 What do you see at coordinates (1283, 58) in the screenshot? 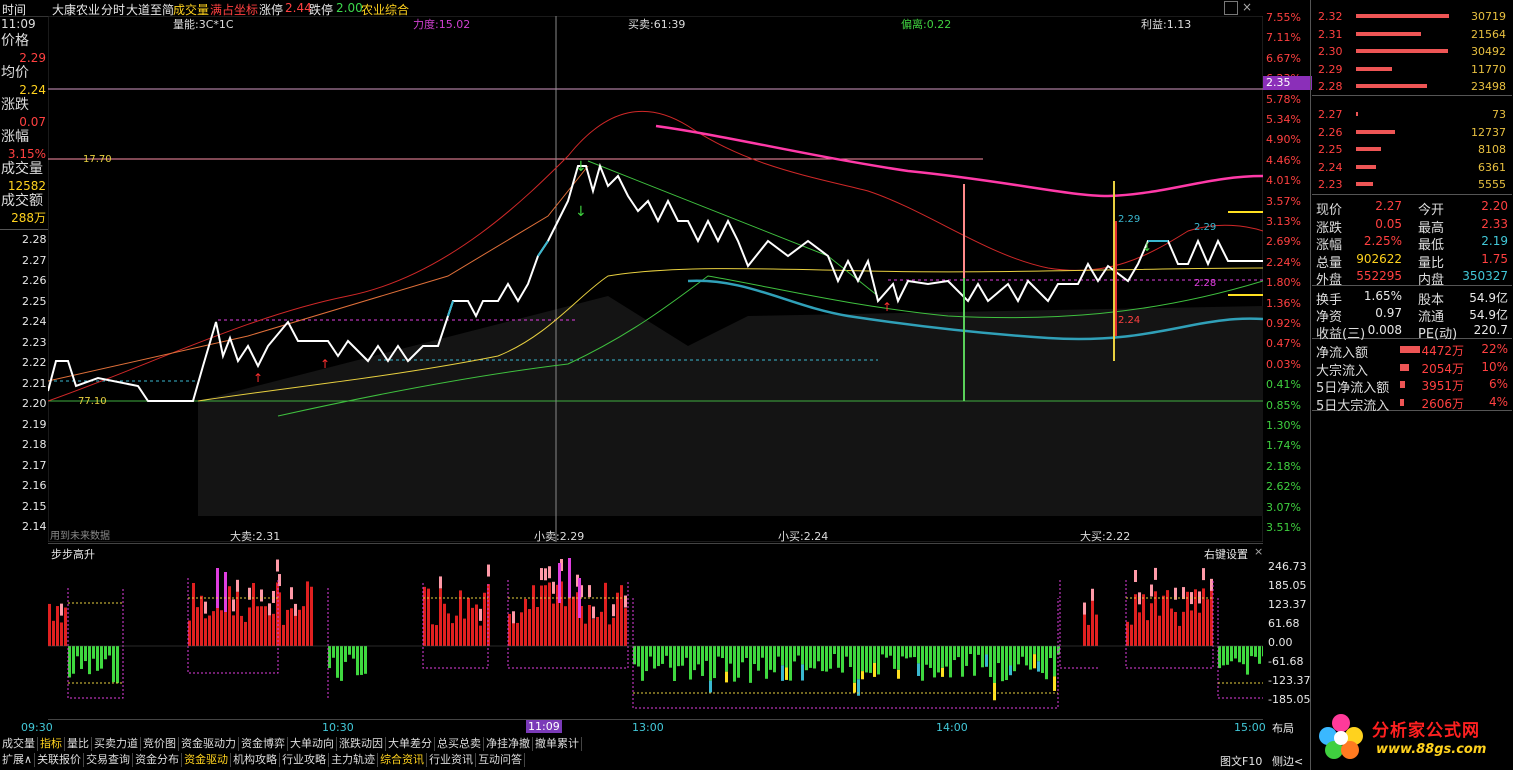
I see `pct-tick: 6.67%` at bounding box center [1283, 58].